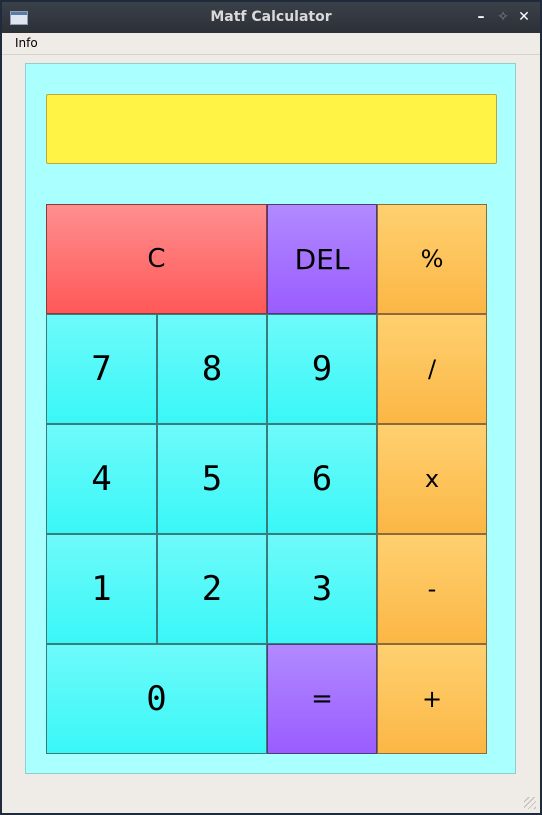 The image size is (542, 815). What do you see at coordinates (432, 699) in the screenshot?
I see `plus-button: +` at bounding box center [432, 699].